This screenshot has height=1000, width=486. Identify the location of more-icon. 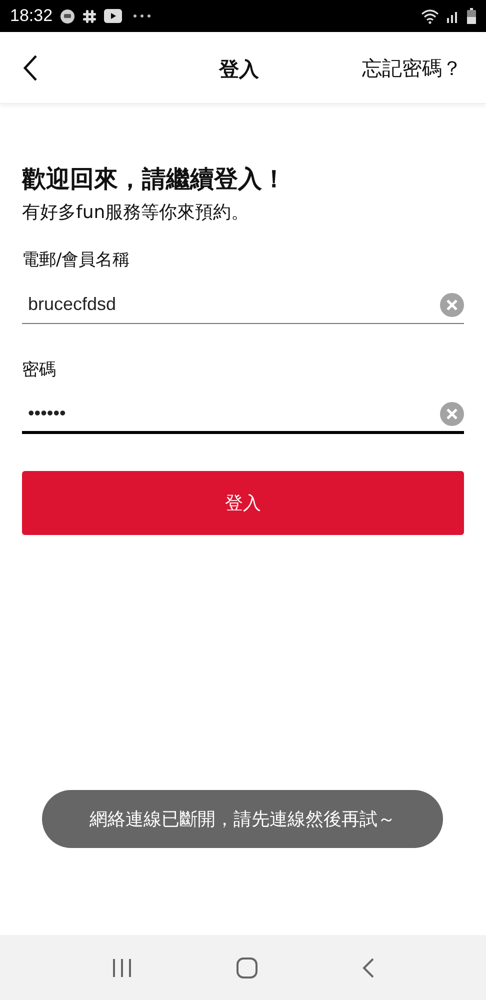
(141, 16).